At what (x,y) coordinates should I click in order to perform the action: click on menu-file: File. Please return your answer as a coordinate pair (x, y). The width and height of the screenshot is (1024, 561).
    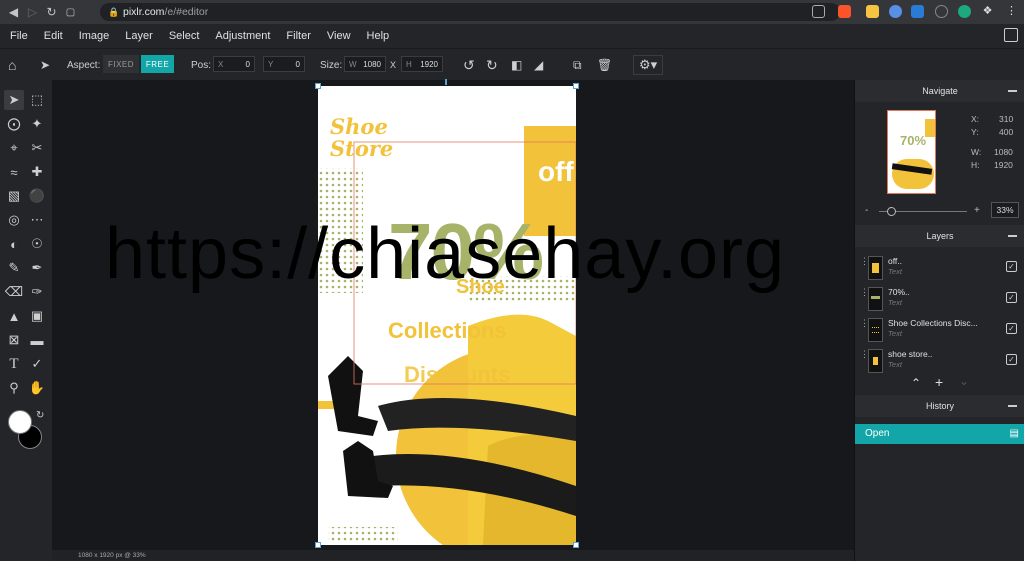
    Looking at the image, I should click on (19, 36).